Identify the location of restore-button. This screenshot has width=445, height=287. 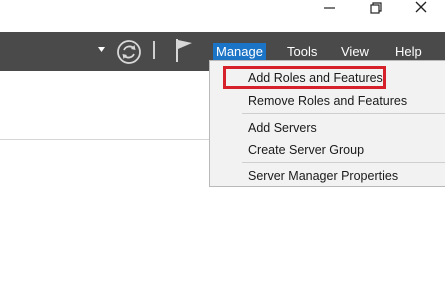
(375, 16).